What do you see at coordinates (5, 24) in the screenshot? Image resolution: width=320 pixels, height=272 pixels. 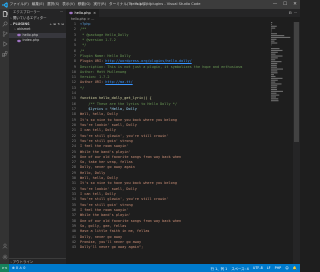 I see `search-icon` at bounding box center [5, 24].